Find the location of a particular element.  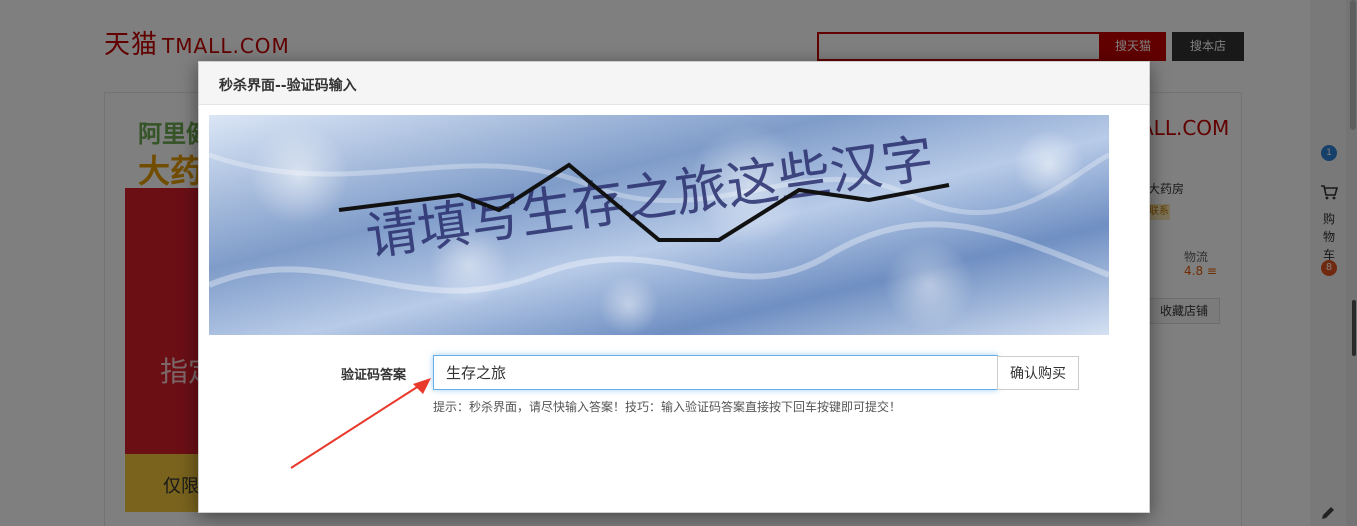

hint-text: 提示：秒杀界面，请尽快输入答案！技巧：输入验证码答案直接按下回车按键即可提交！ is located at coordinates (667, 407).